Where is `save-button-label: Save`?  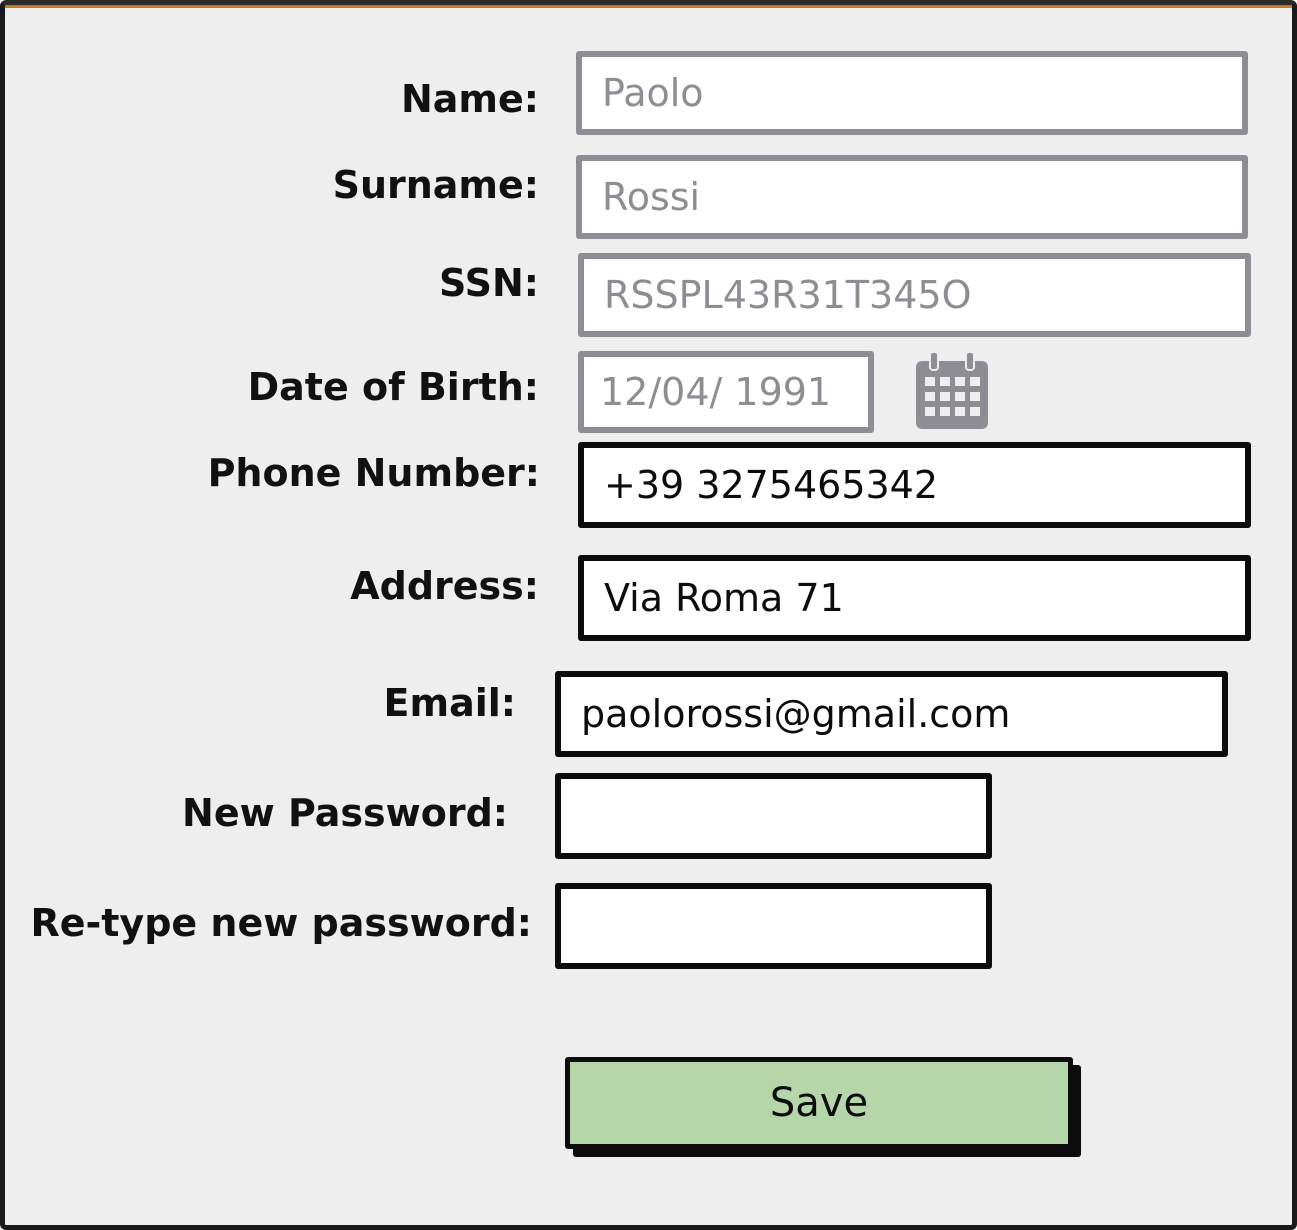 save-button-label: Save is located at coordinates (819, 1103).